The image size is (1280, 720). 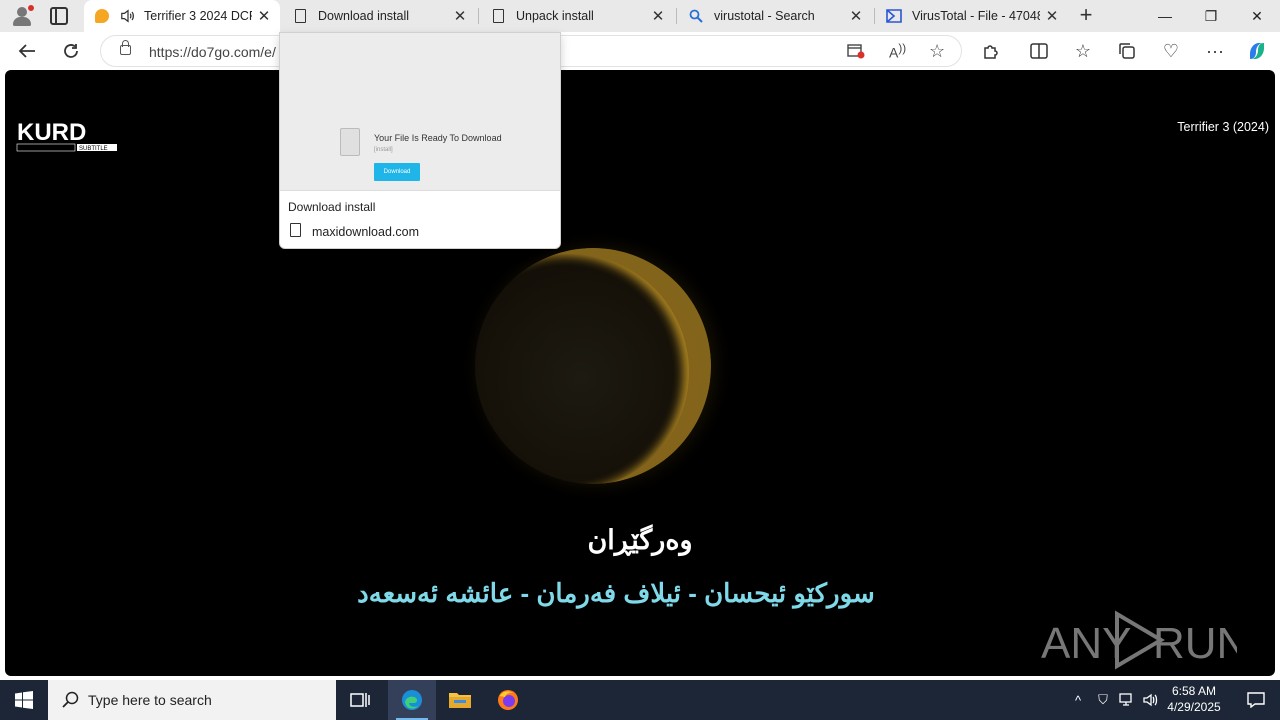 I want to click on firefox-taskbar-app, so click(x=508, y=700).